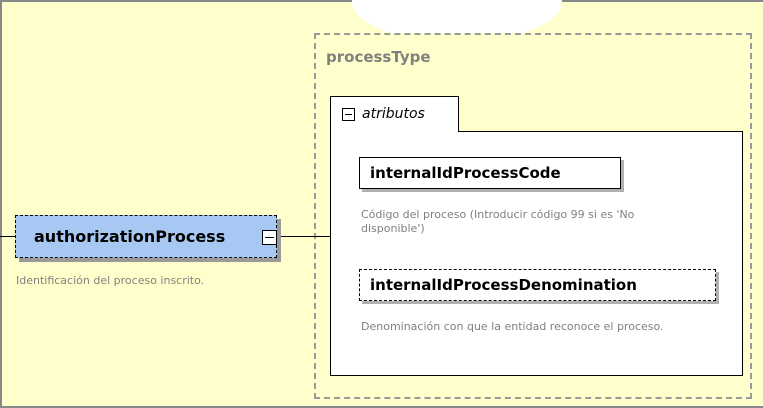 This screenshot has width=763, height=408. What do you see at coordinates (348, 114) in the screenshot?
I see `collapse-attributes-icon` at bounding box center [348, 114].